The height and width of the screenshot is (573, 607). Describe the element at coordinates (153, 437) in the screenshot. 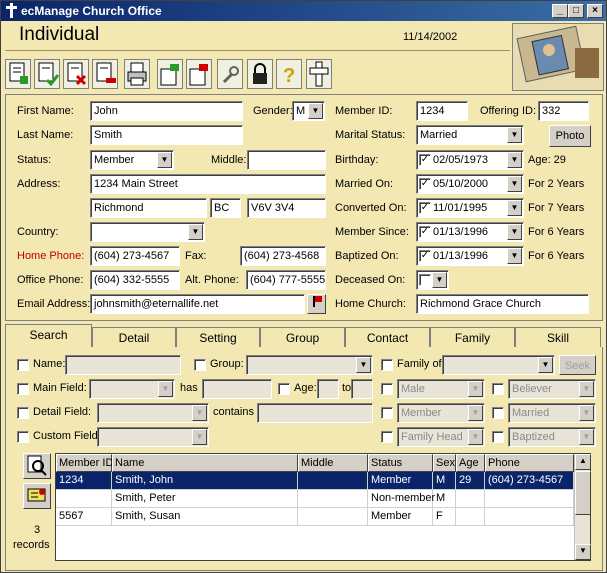

I see `custom-field-select: ▼` at that location.